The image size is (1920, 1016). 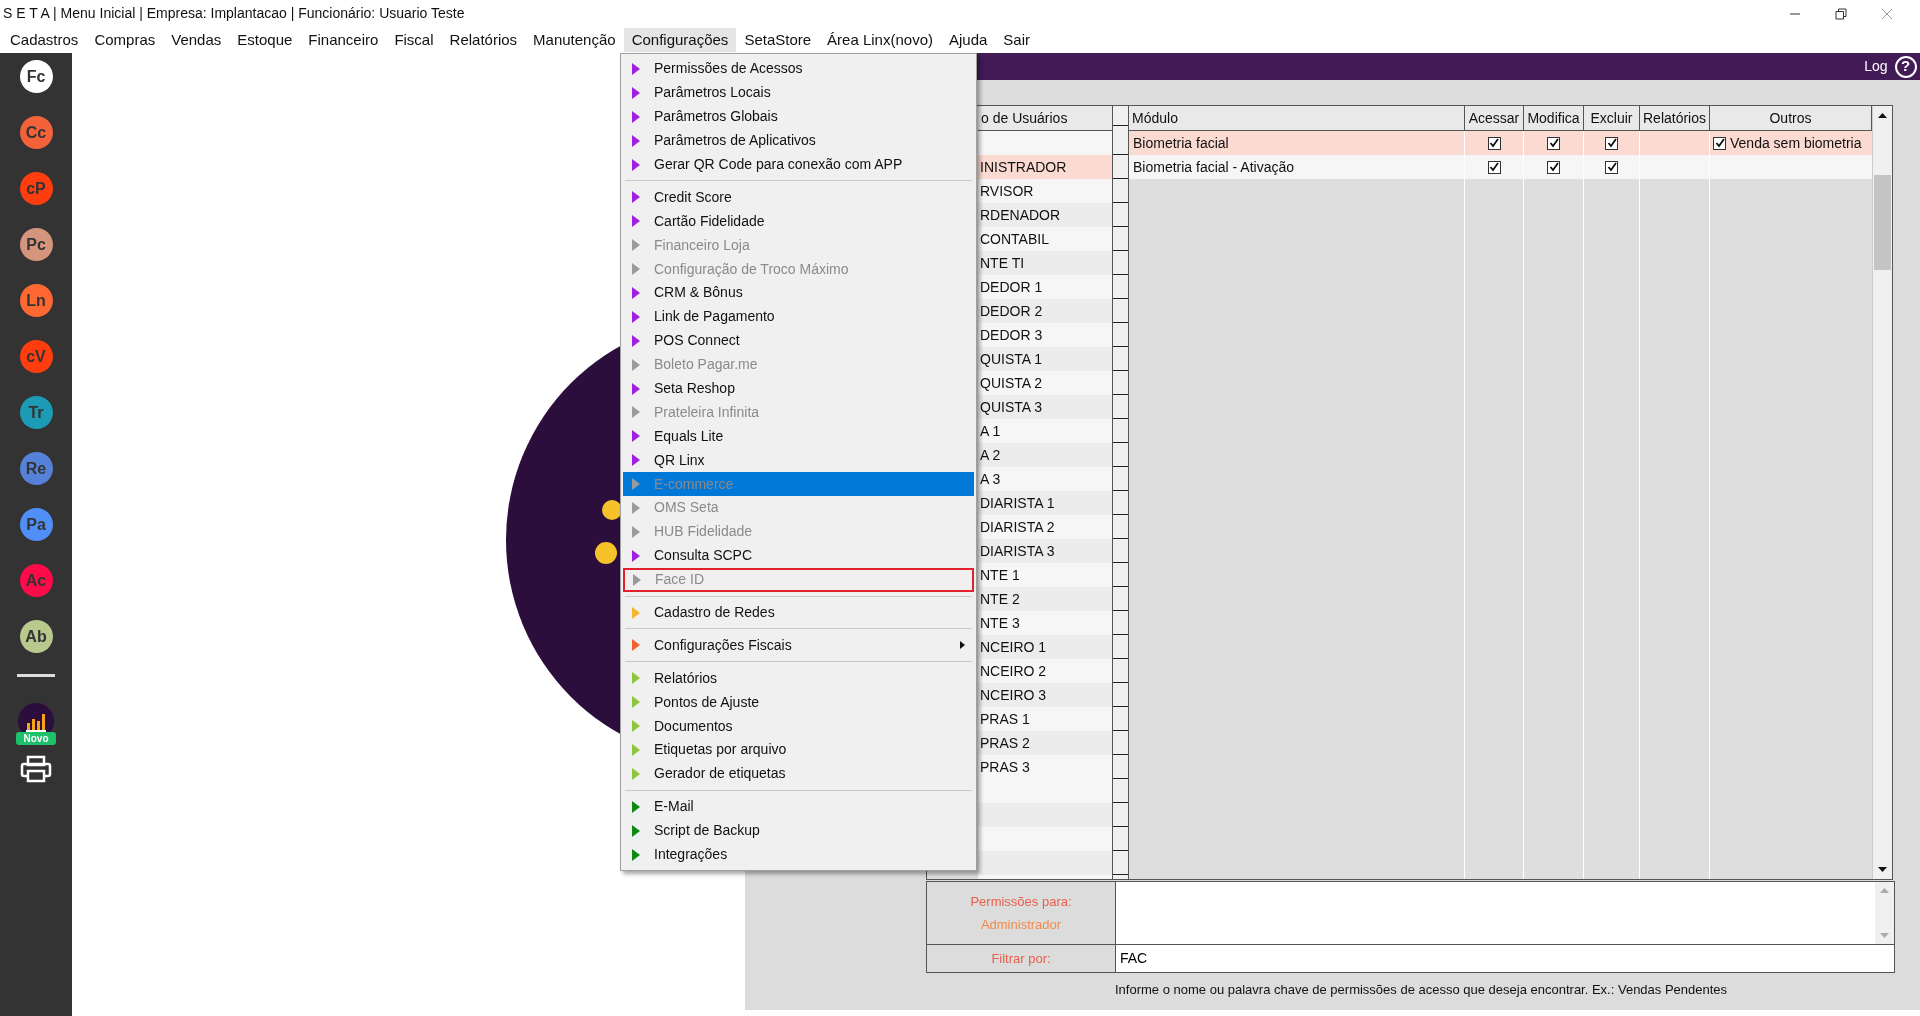 I want to click on column-header: Acessar, so click(x=1494, y=118).